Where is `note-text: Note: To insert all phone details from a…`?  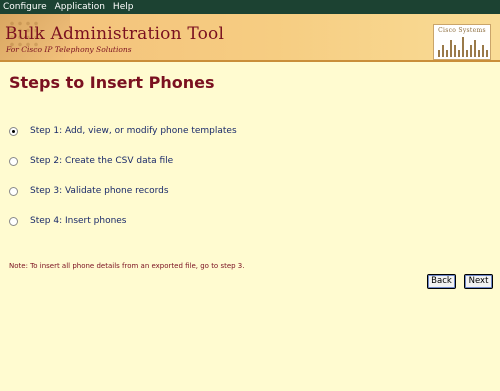 note-text: Note: To insert all phone details from a… is located at coordinates (127, 266).